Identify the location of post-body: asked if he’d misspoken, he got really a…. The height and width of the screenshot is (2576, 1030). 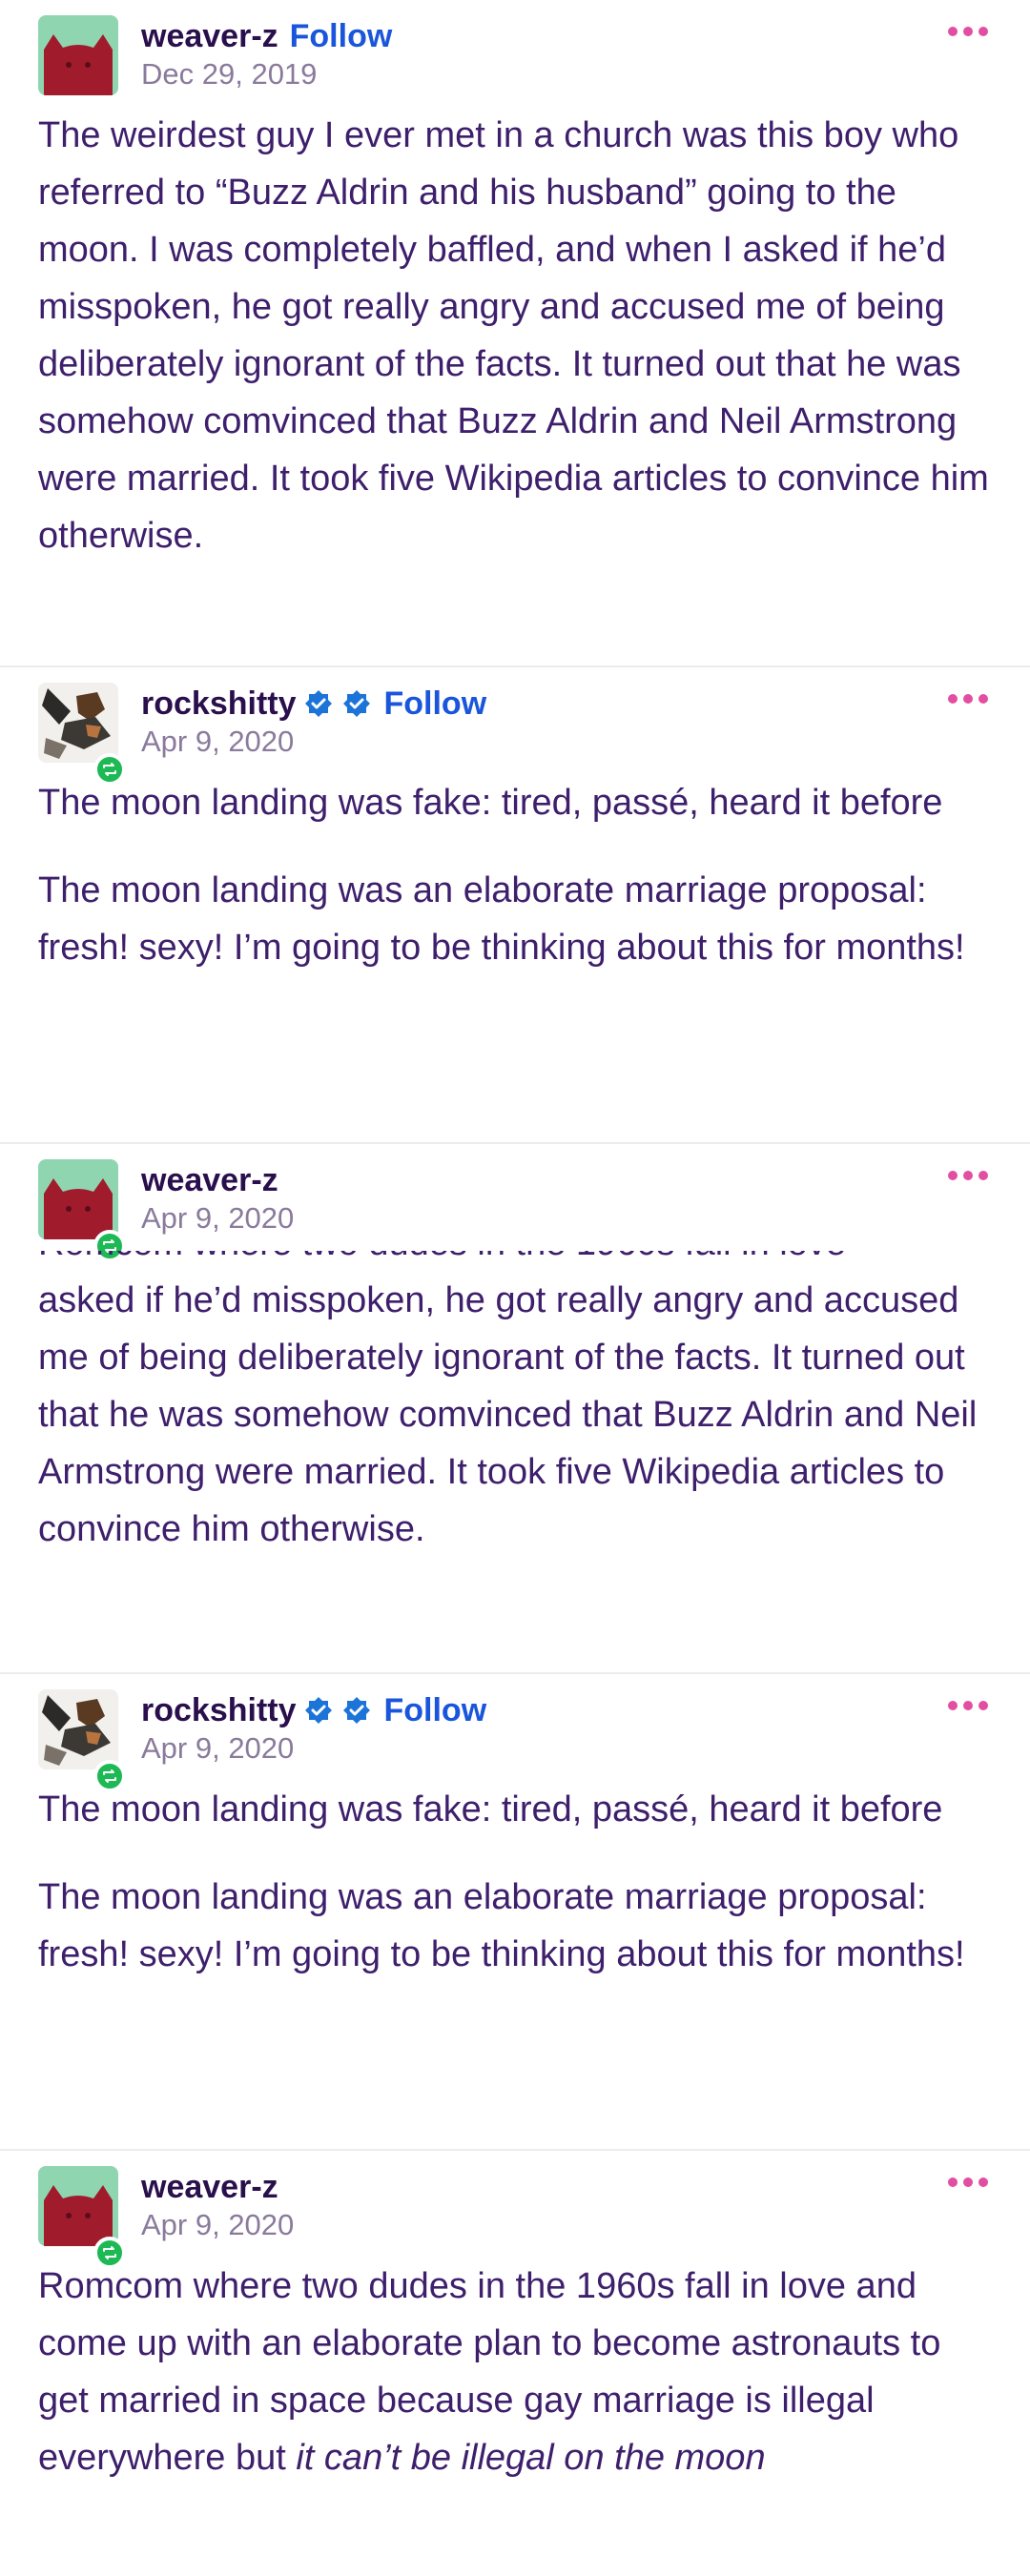
(515, 1415).